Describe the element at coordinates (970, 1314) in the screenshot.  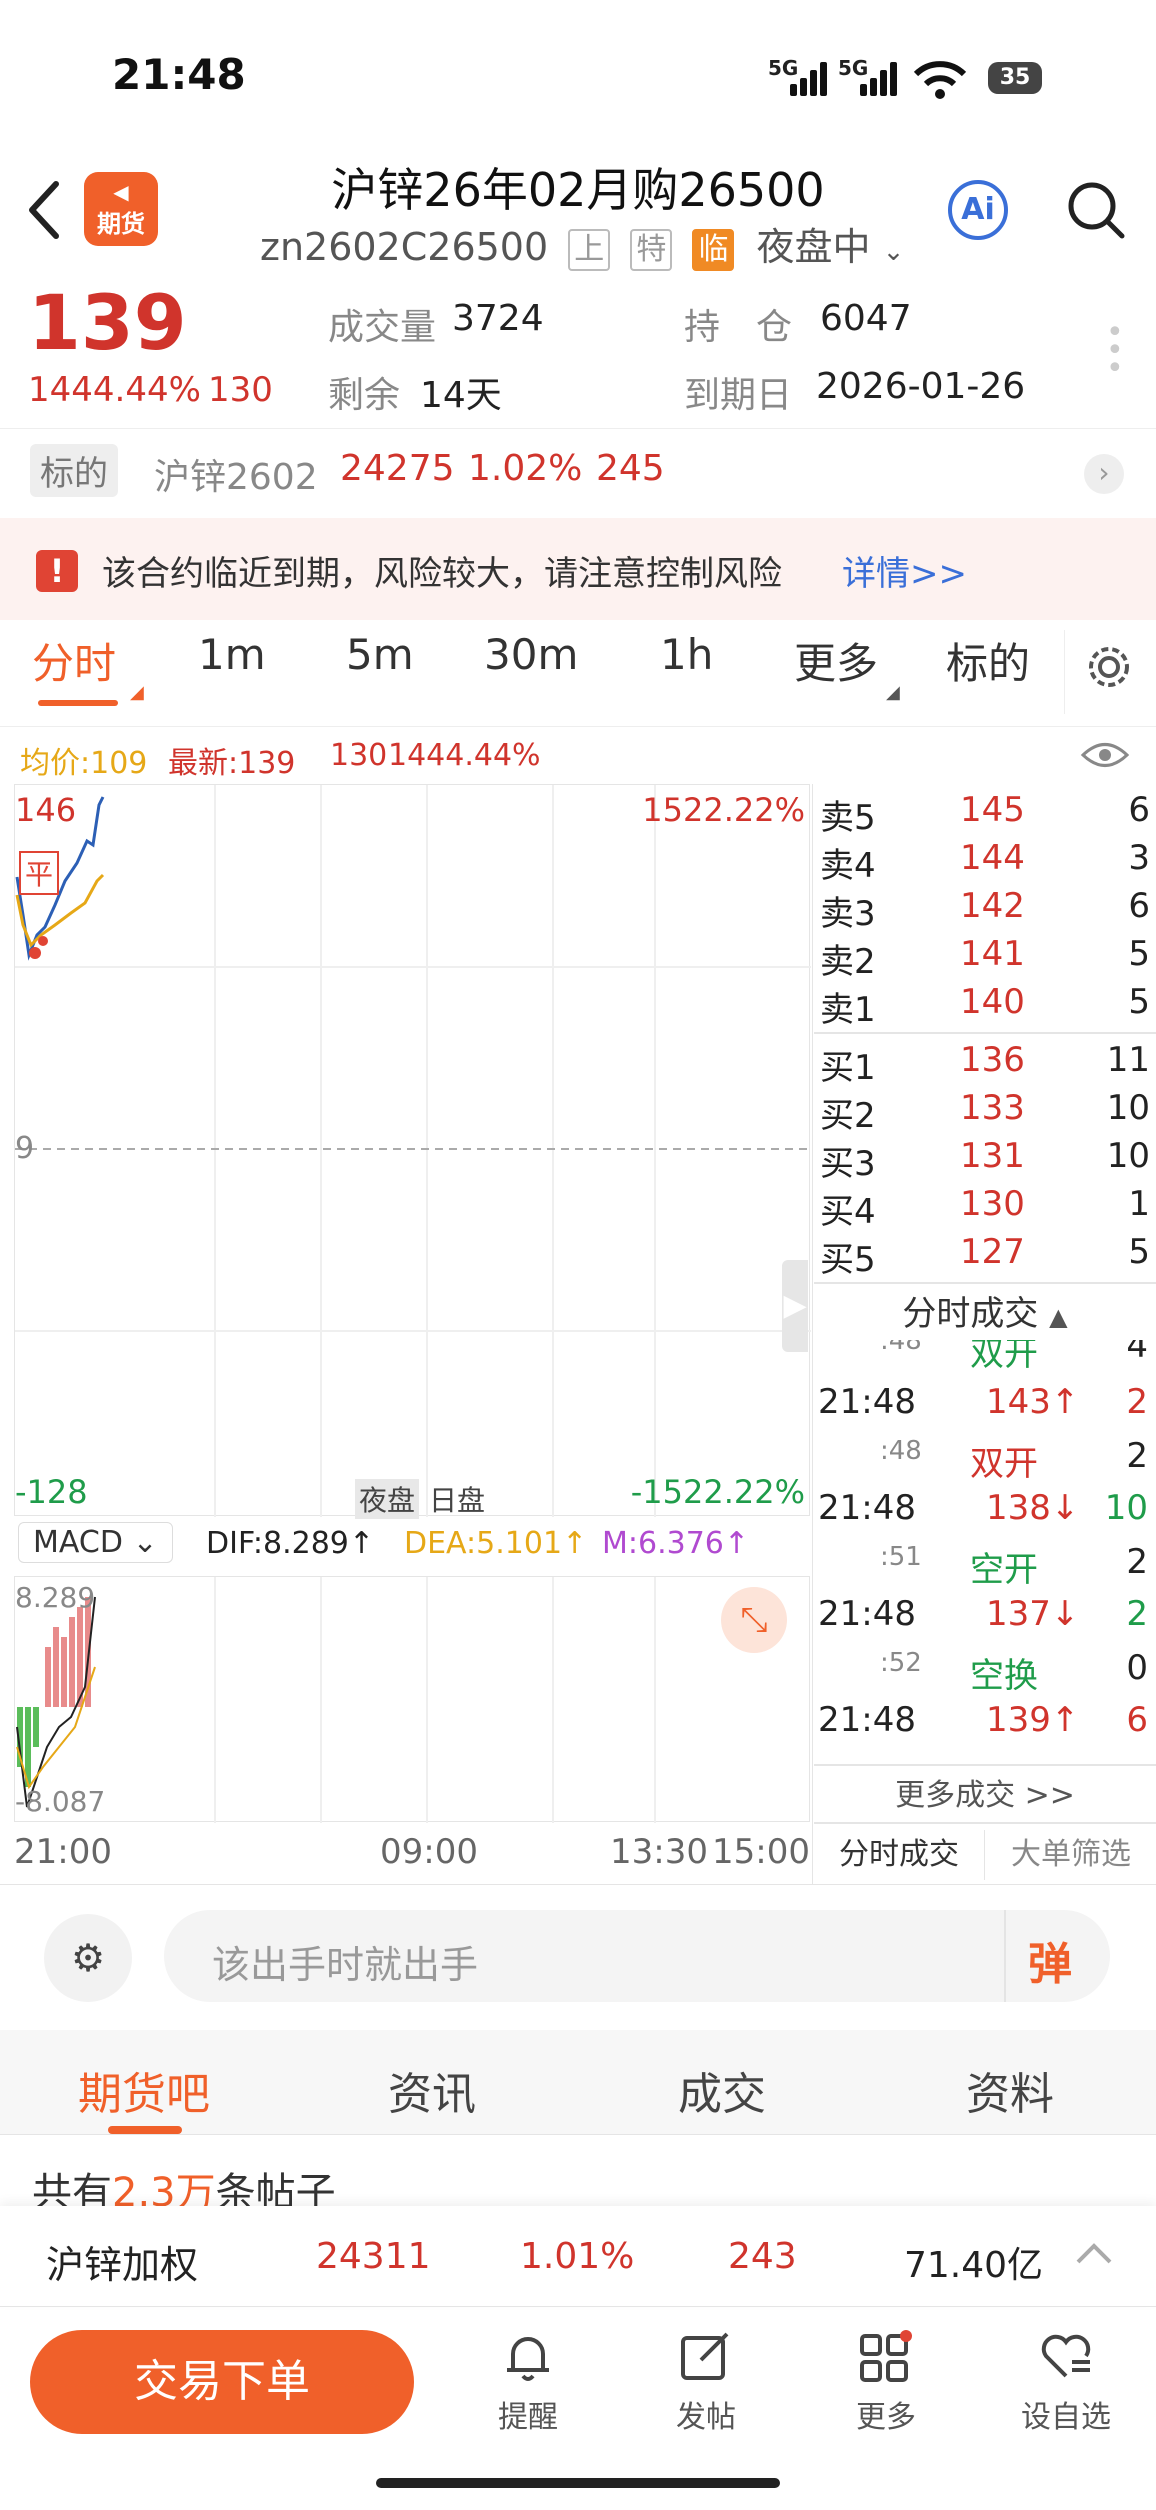
I see `trades-header-label: 分时成交` at that location.